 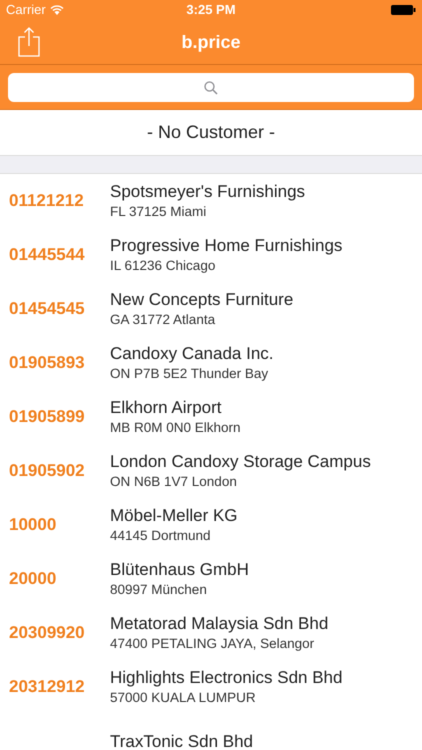 What do you see at coordinates (166, 407) in the screenshot?
I see `customer-name: Elkhorn Airport` at bounding box center [166, 407].